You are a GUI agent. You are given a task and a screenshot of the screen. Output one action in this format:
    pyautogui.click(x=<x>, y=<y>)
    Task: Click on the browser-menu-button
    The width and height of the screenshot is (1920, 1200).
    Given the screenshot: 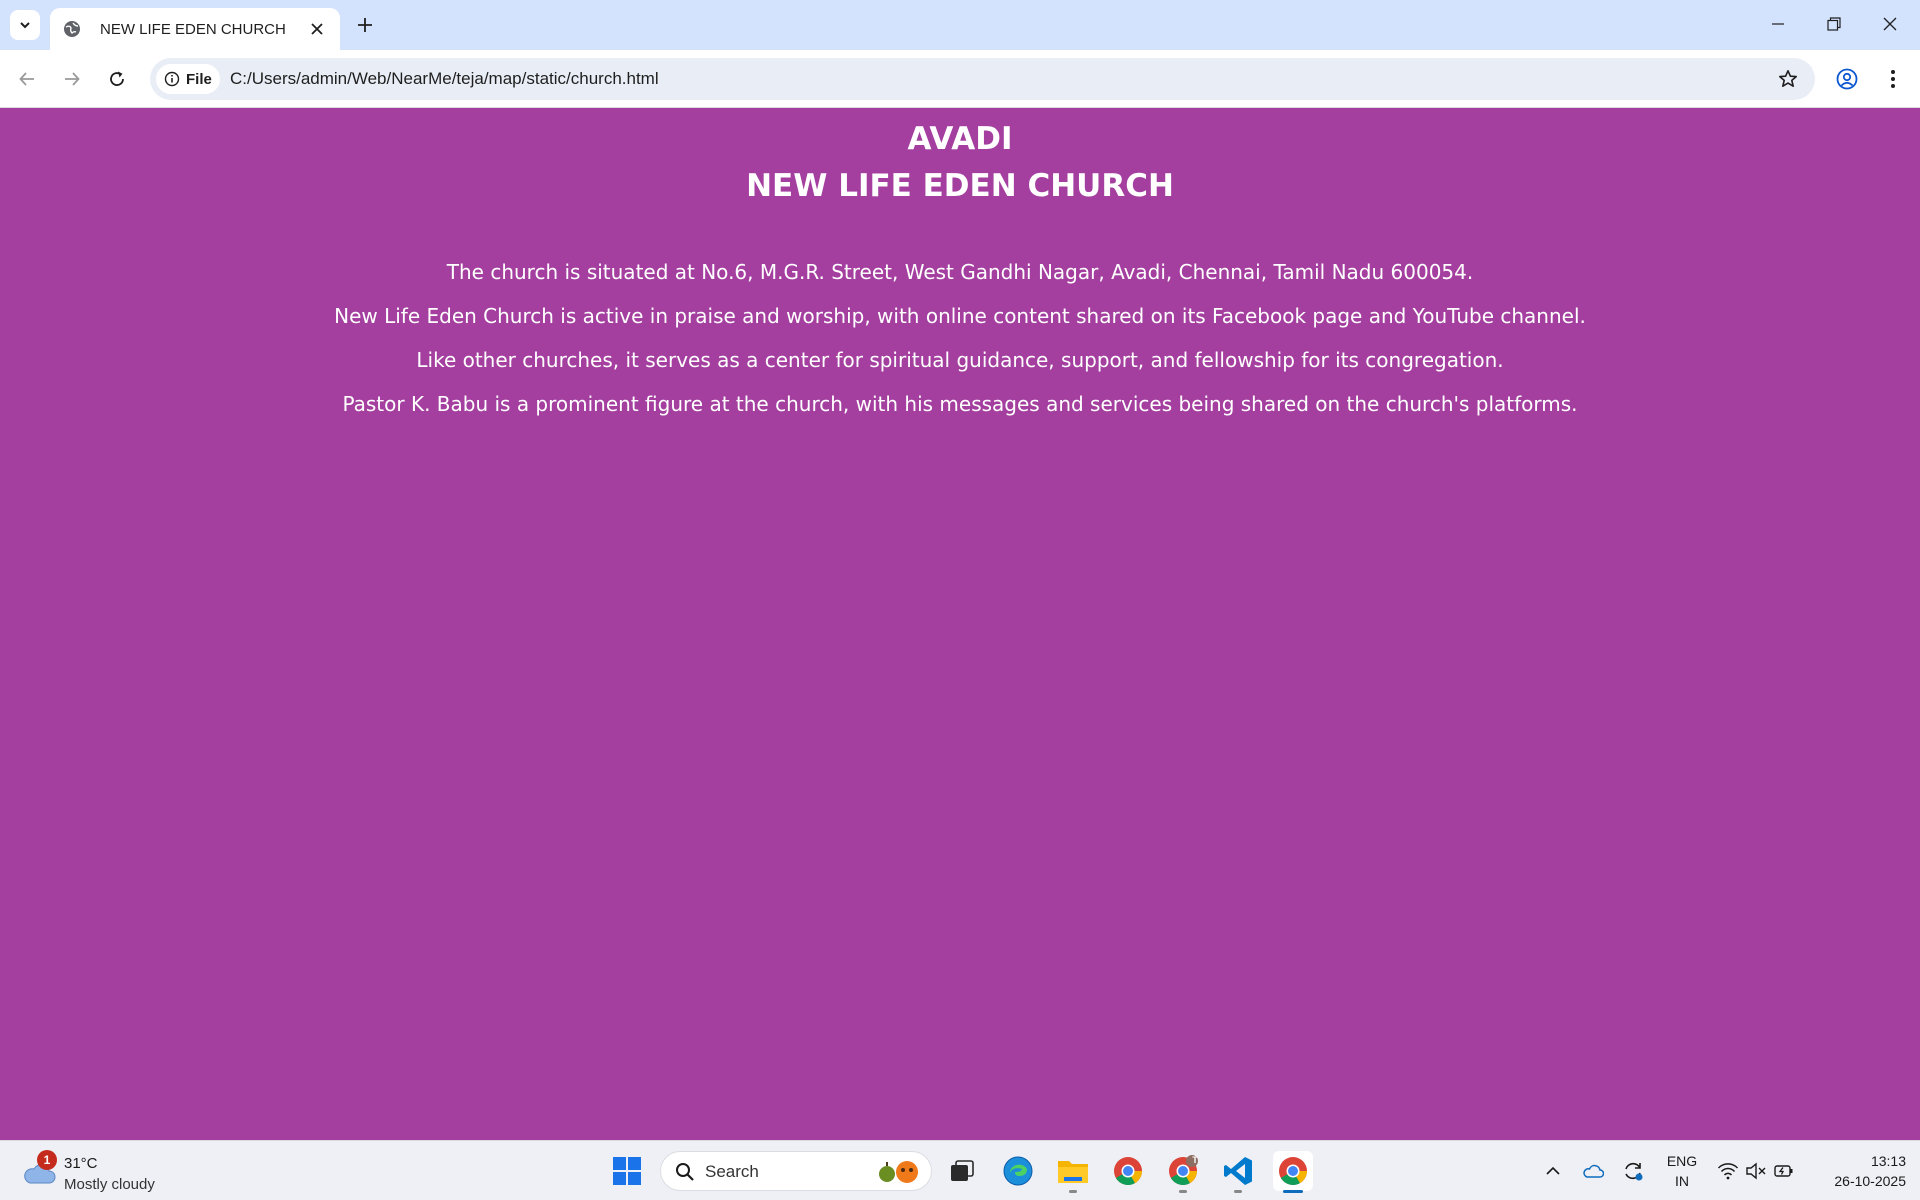 What is the action you would take?
    pyautogui.click(x=1893, y=79)
    